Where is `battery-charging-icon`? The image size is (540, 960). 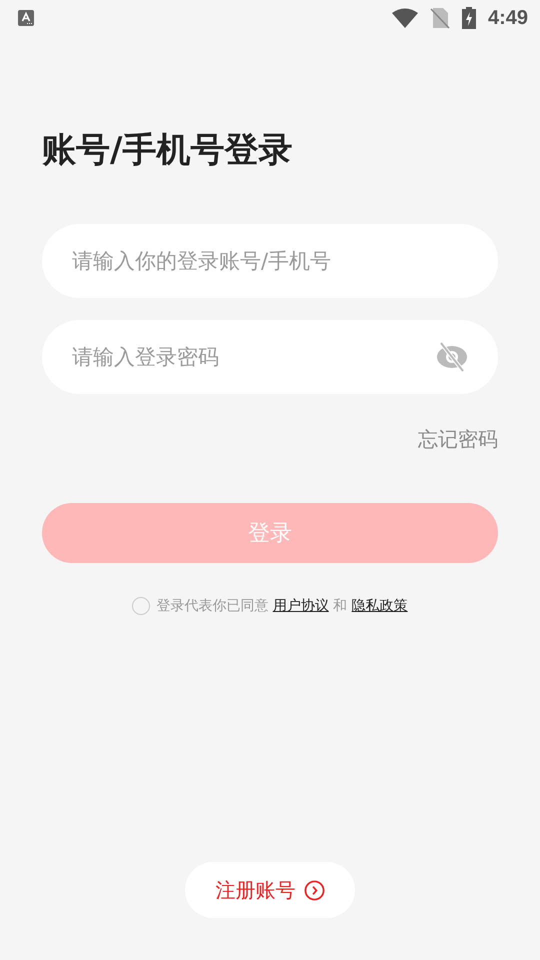 battery-charging-icon is located at coordinates (469, 18).